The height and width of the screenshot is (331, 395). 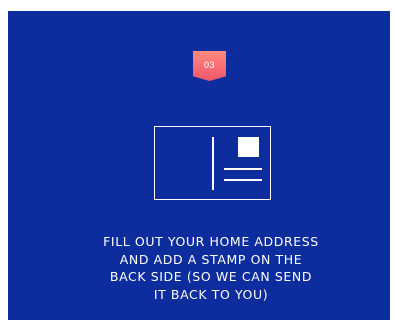 I want to click on instructions-line: AND ADD A STAMP ON THE, so click(x=211, y=259).